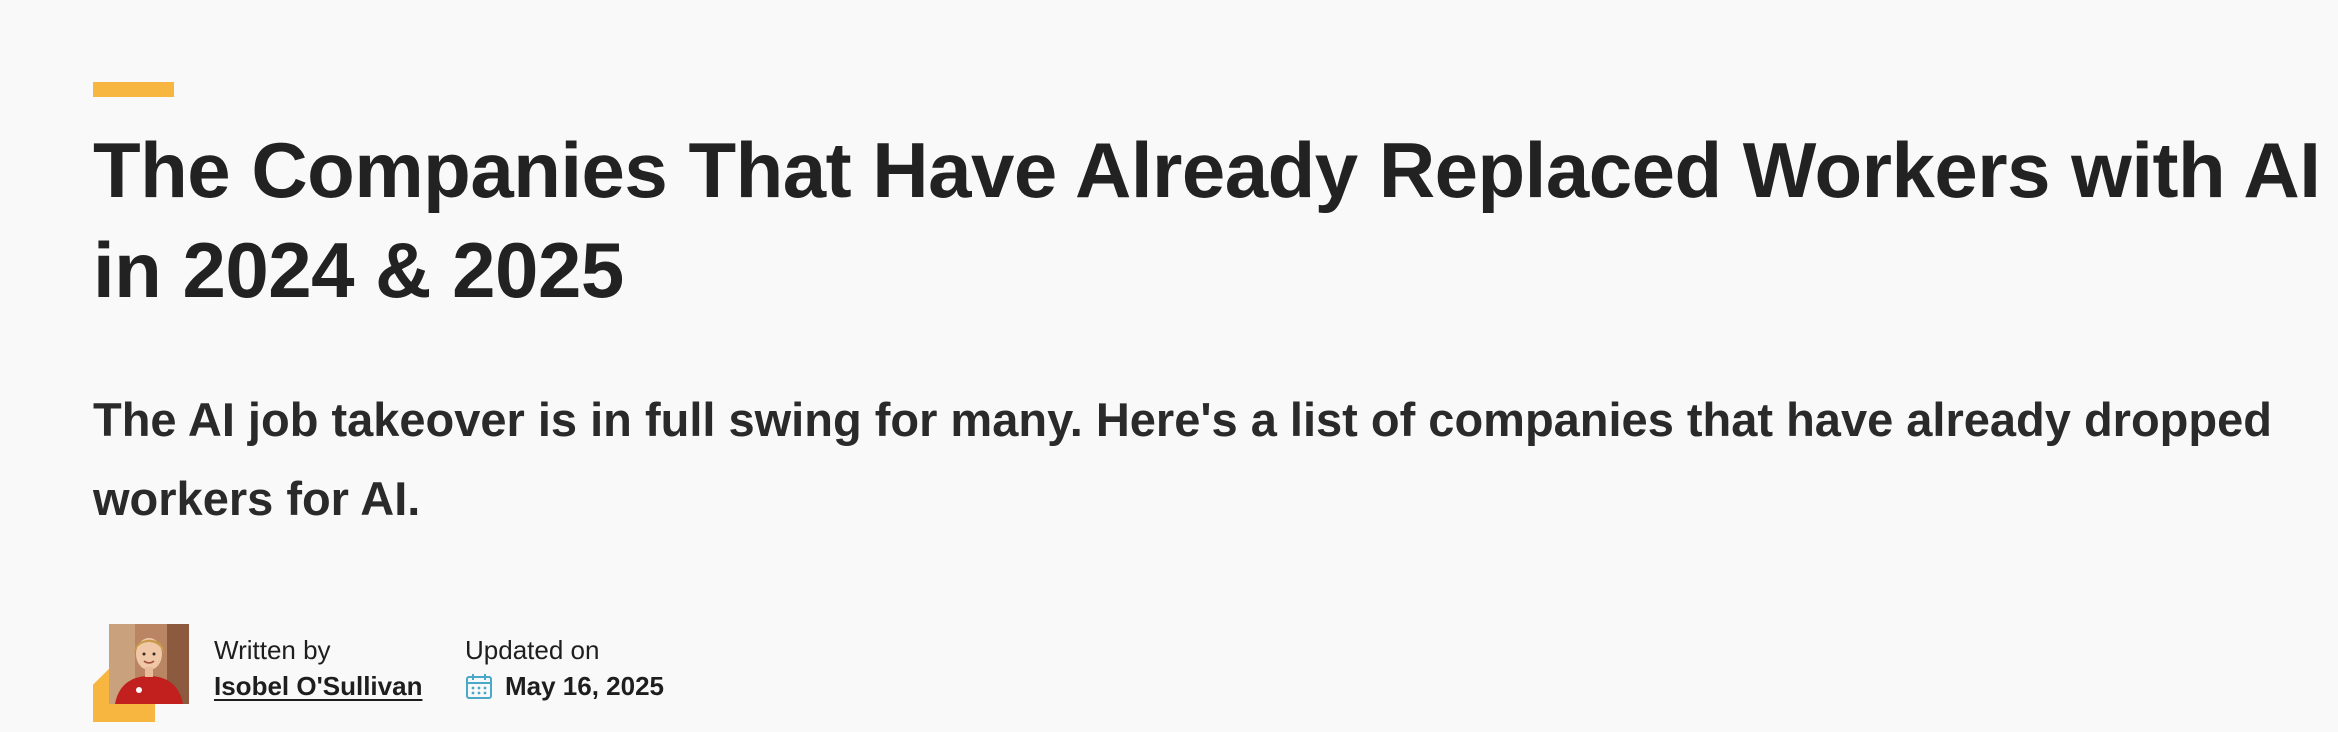 The height and width of the screenshot is (732, 2338). I want to click on title-accent-bar, so click(133, 89).